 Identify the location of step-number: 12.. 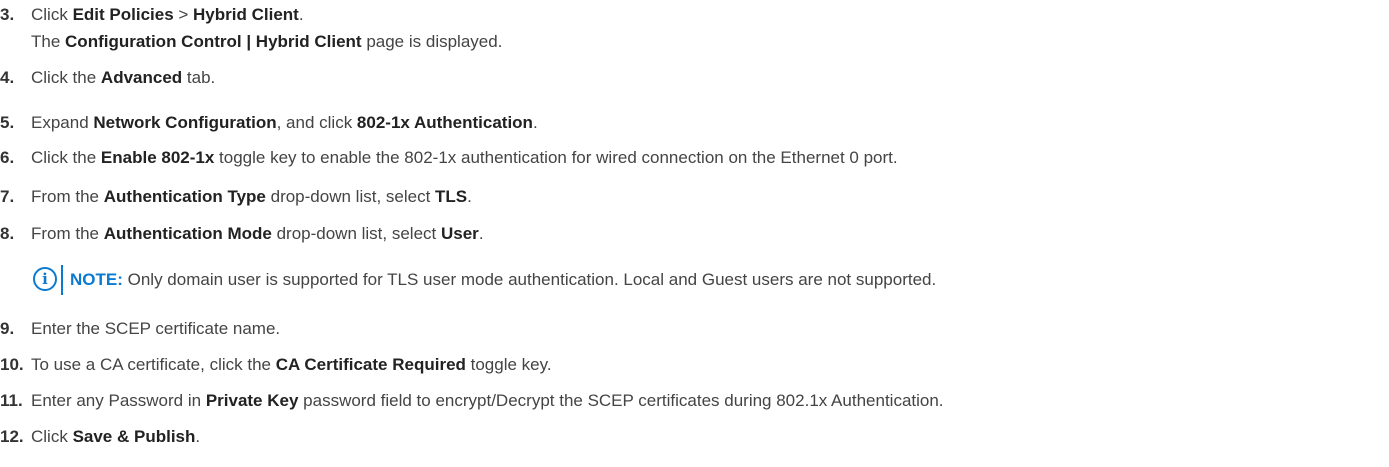
(12, 436).